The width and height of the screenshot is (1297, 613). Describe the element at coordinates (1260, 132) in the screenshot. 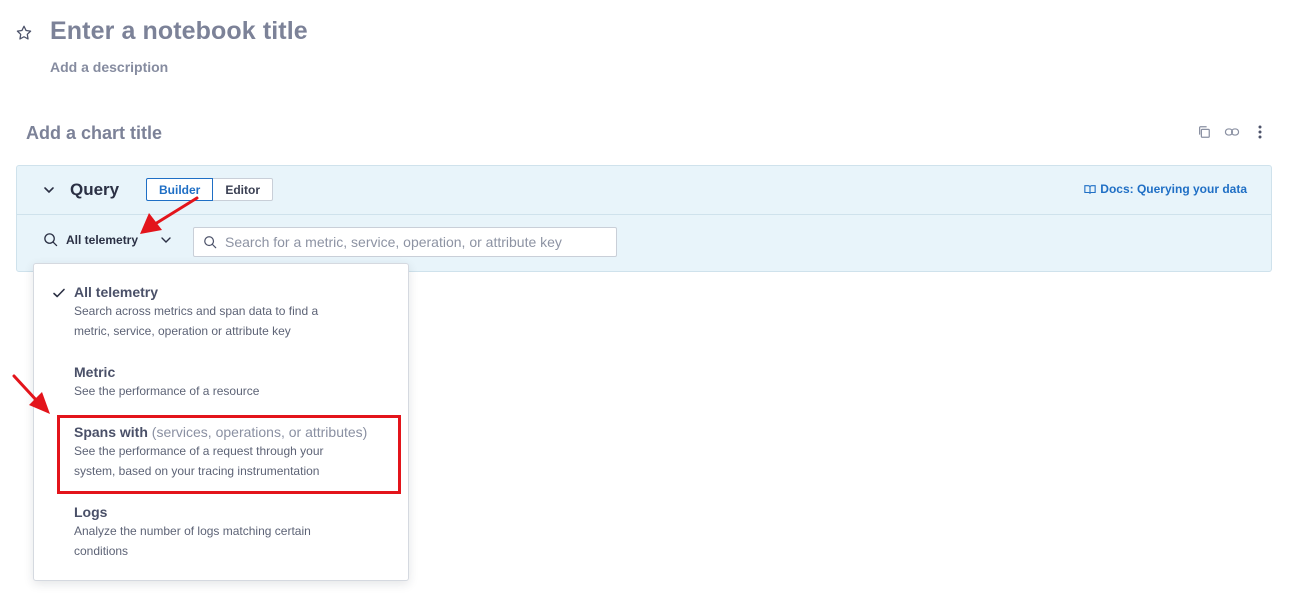

I see `more-vertical-icon` at that location.